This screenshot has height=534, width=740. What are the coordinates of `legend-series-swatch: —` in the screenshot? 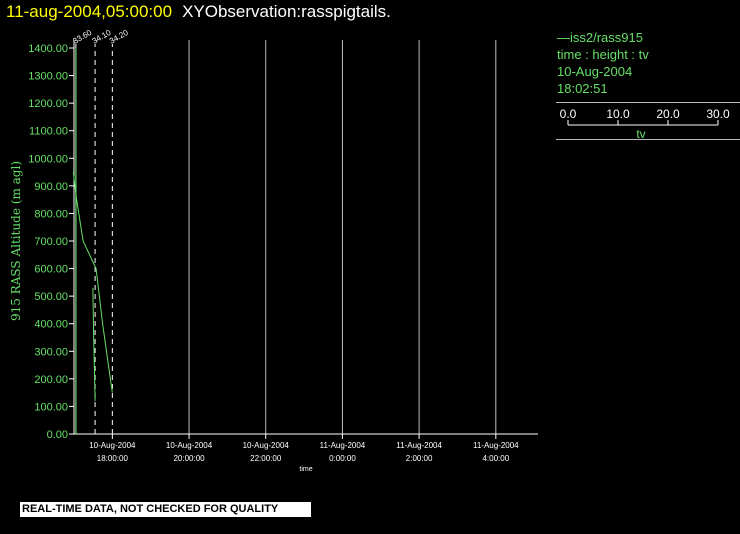 It's located at (563, 37).